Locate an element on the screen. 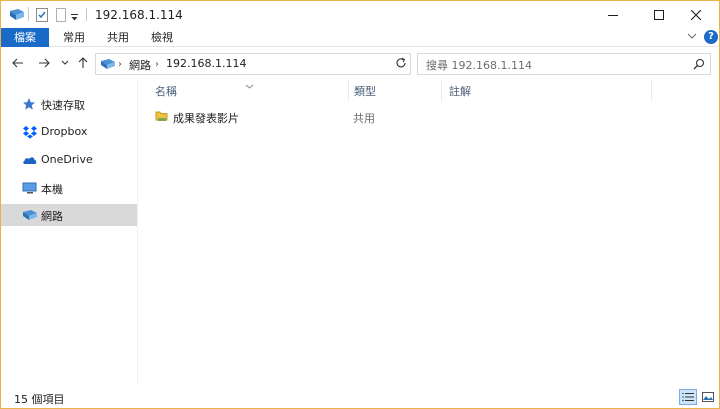 The width and height of the screenshot is (720, 409). forward-arrow-icon is located at coordinates (44, 63).